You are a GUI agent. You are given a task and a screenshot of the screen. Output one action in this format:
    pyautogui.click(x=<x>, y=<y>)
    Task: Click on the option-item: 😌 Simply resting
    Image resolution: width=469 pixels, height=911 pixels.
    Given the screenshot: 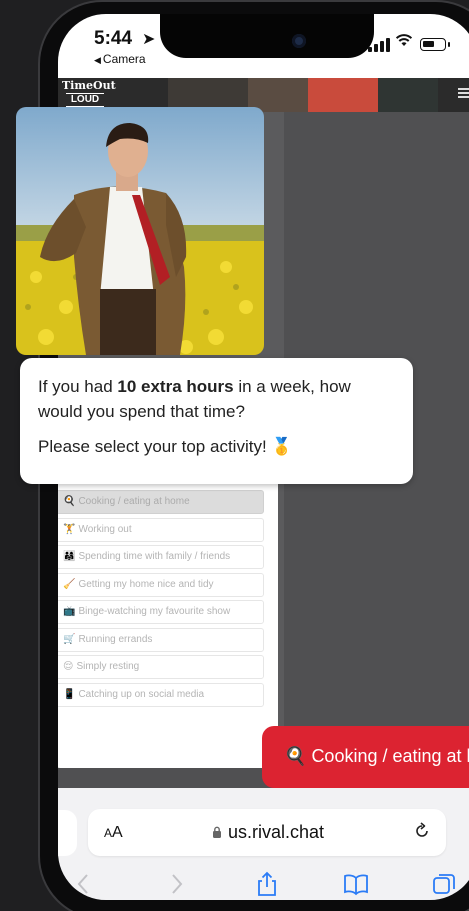 What is the action you would take?
    pyautogui.click(x=161, y=667)
    